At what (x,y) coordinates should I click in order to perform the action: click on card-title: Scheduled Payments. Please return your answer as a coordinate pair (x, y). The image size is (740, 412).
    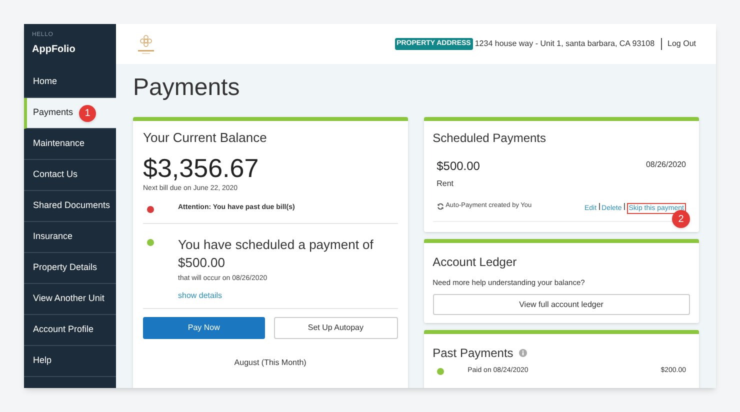
    Looking at the image, I should click on (489, 138).